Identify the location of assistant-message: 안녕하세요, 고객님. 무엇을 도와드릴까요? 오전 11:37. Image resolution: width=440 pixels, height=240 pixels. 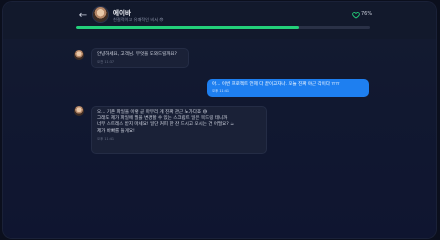
(140, 58).